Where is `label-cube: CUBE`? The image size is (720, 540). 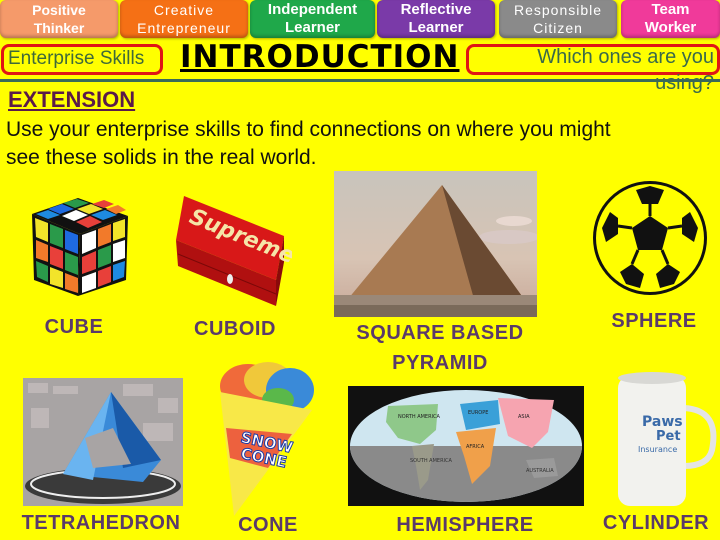 label-cube: CUBE is located at coordinates (74, 327).